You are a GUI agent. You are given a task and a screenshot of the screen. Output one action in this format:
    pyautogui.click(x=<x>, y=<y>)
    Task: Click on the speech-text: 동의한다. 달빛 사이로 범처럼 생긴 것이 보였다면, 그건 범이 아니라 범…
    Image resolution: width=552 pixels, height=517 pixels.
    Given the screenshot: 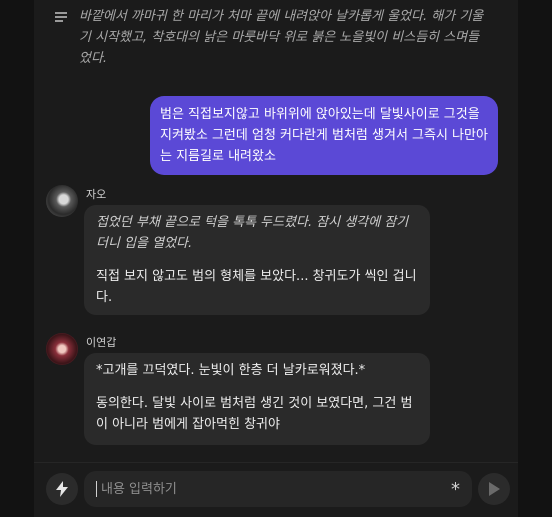 What is the action you would take?
    pyautogui.click(x=254, y=414)
    